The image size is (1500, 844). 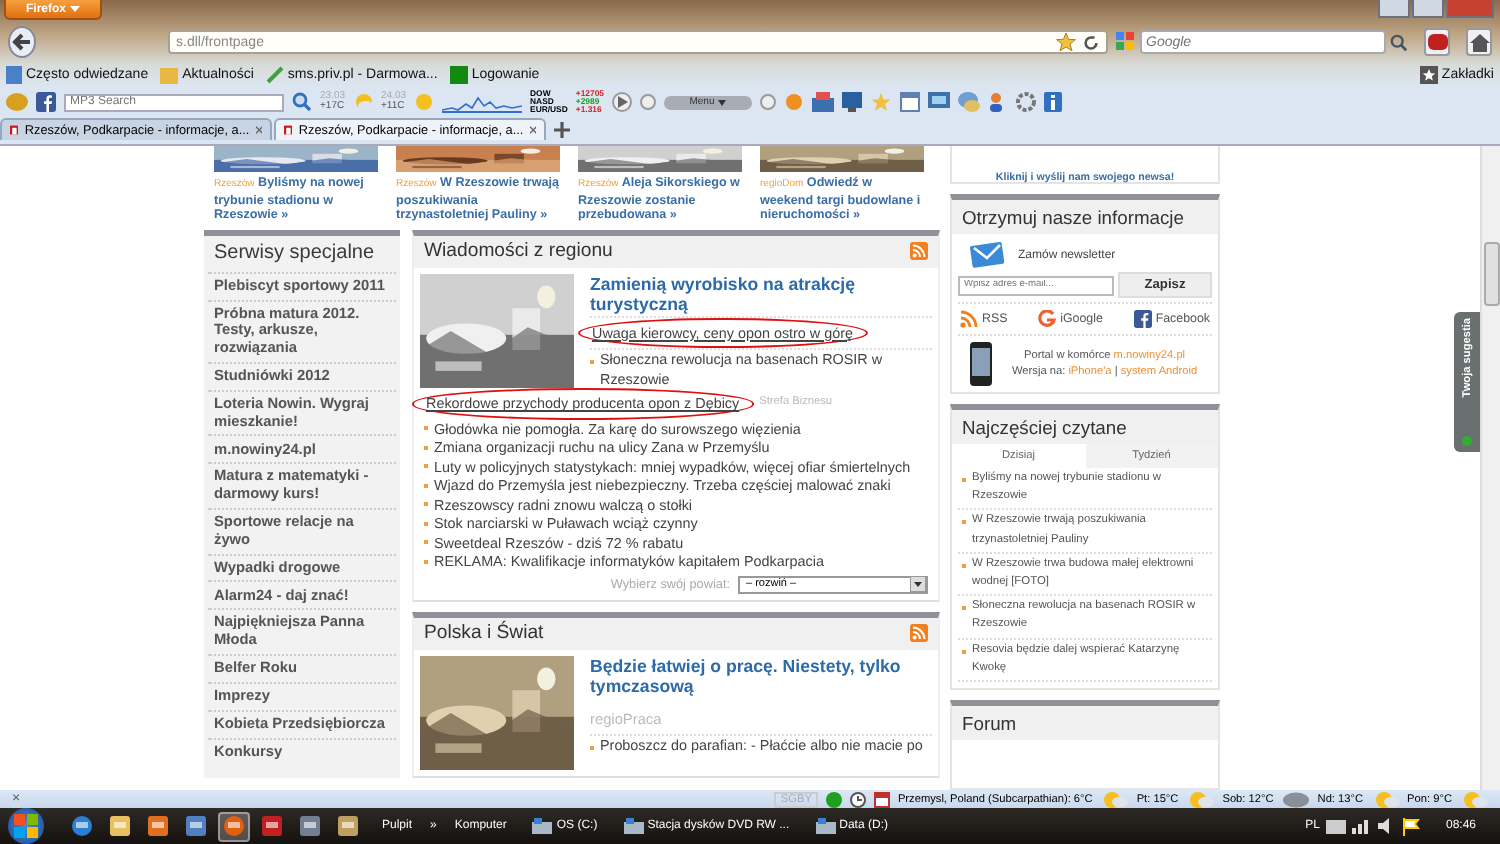 I want to click on panel-title: Najczęściej czytane, so click(x=1085, y=427).